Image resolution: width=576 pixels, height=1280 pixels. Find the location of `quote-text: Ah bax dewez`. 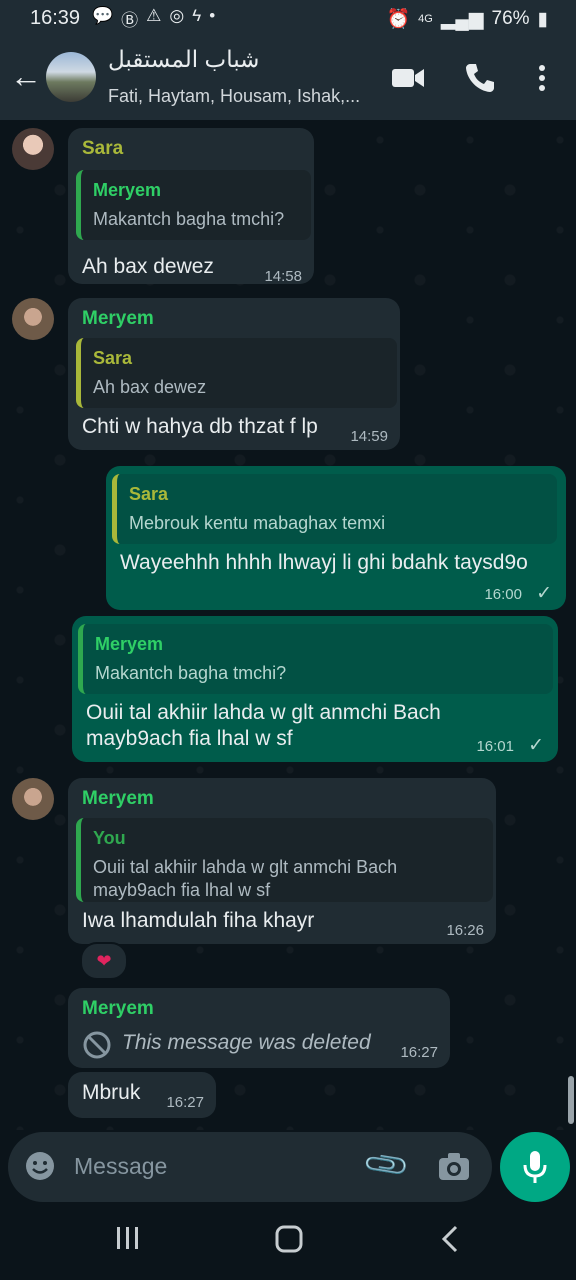

quote-text: Ah bax dewez is located at coordinates (150, 387).